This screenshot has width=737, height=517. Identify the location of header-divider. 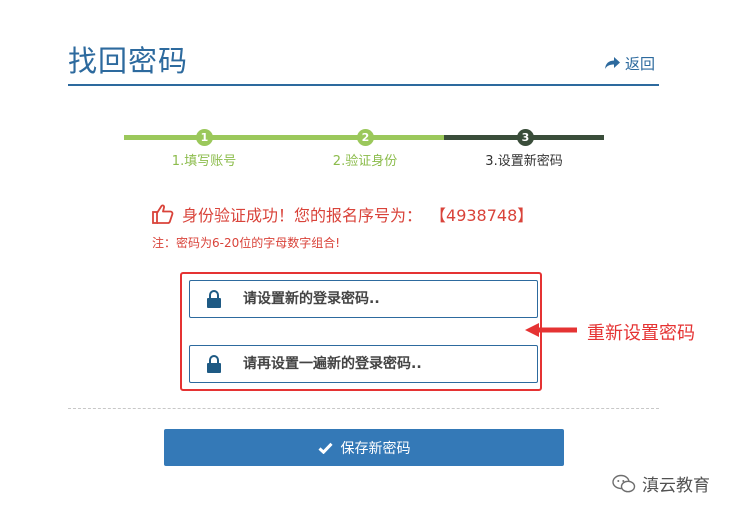
(363, 85).